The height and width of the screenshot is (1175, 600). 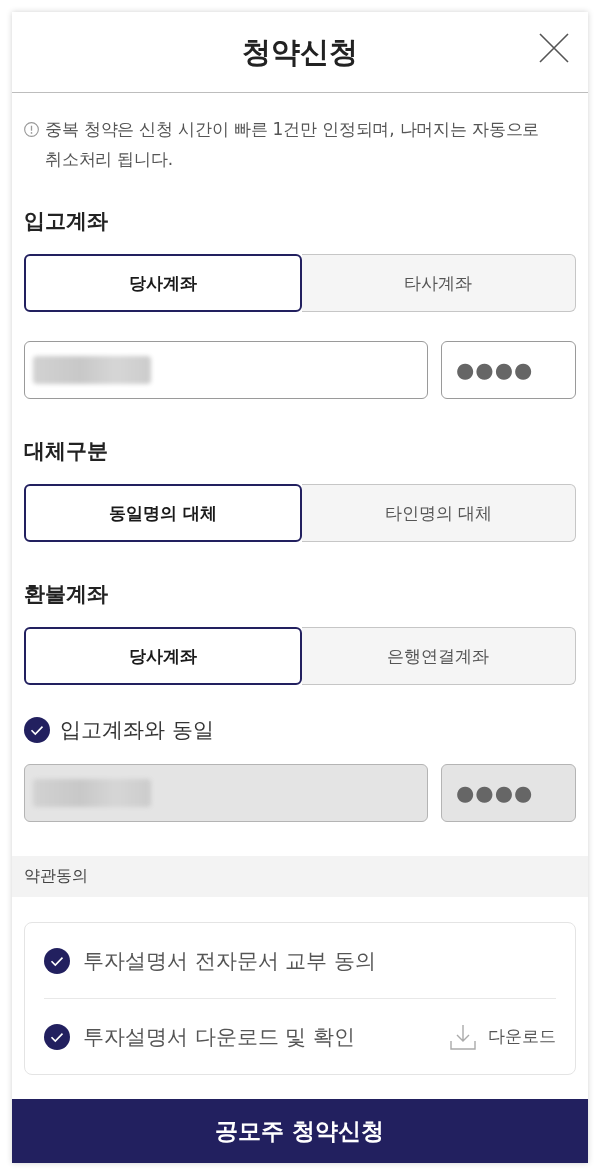 I want to click on section-label: 대체구분, so click(x=66, y=451).